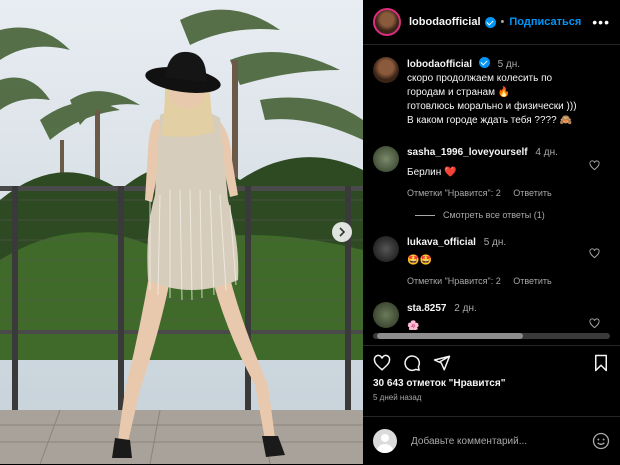 This screenshot has width=620, height=465. I want to click on comment-time: 5 дн., so click(495, 242).